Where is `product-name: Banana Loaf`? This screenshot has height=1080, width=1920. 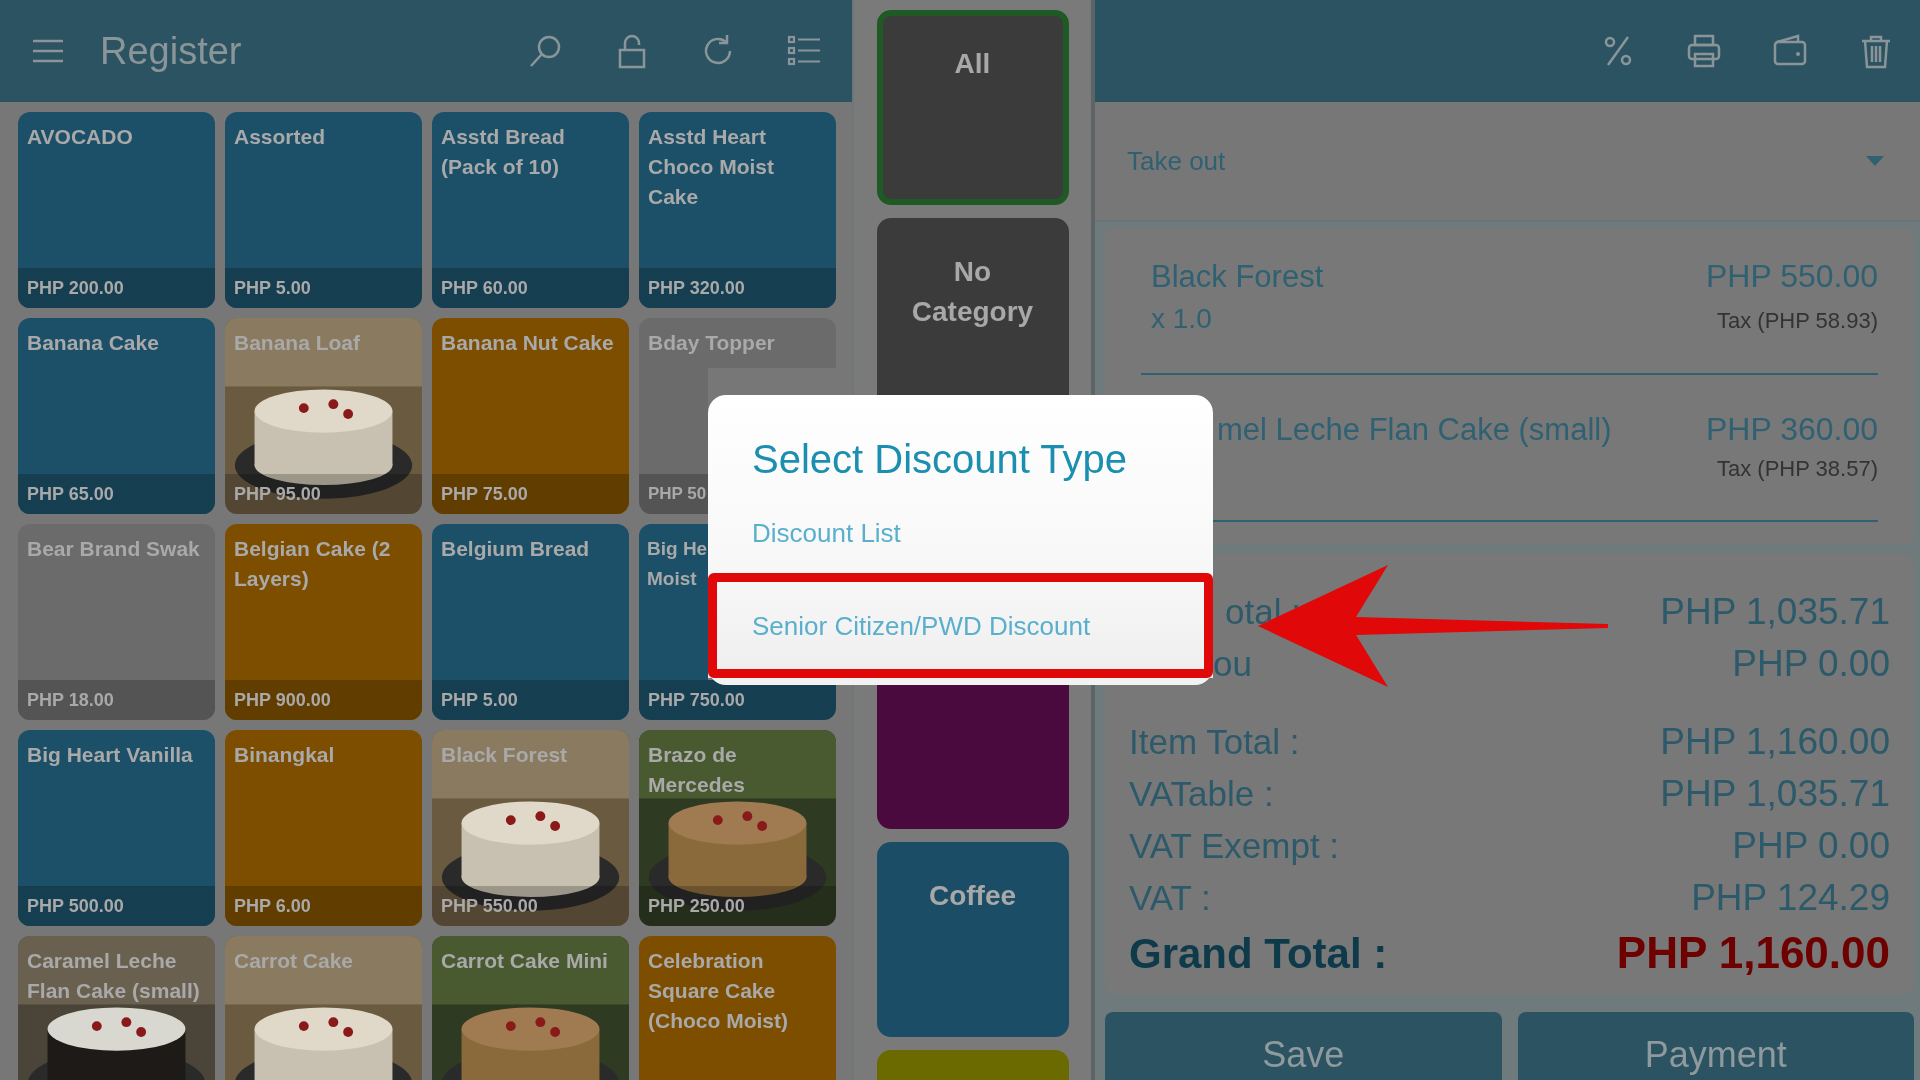 product-name: Banana Loaf is located at coordinates (297, 343).